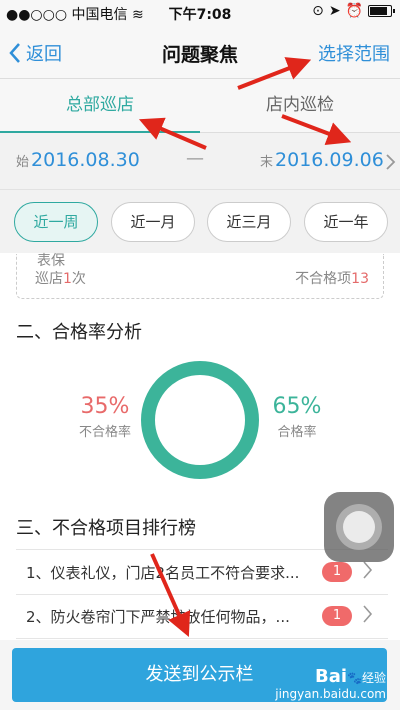 The width and height of the screenshot is (400, 710). Describe the element at coordinates (200, 13) in the screenshot. I see `status-bar: ●●○○○ 中国电信 ≋ 下午7:08 ⊙ ➤ ⏰` at that location.